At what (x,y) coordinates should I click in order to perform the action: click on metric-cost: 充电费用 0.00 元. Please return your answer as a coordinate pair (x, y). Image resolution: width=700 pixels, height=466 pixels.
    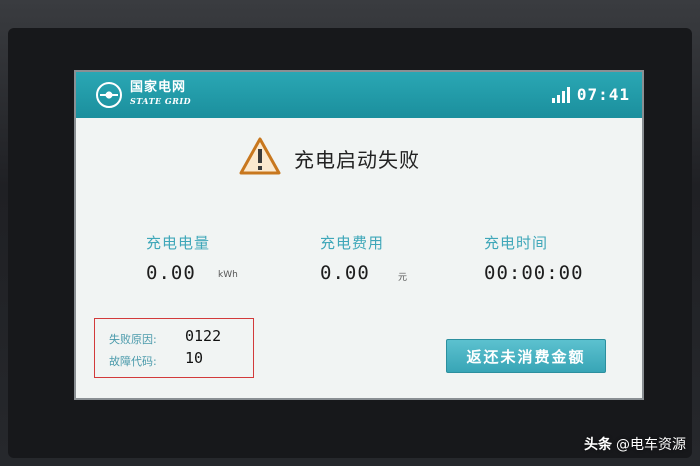
    Looking at the image, I should click on (363, 258).